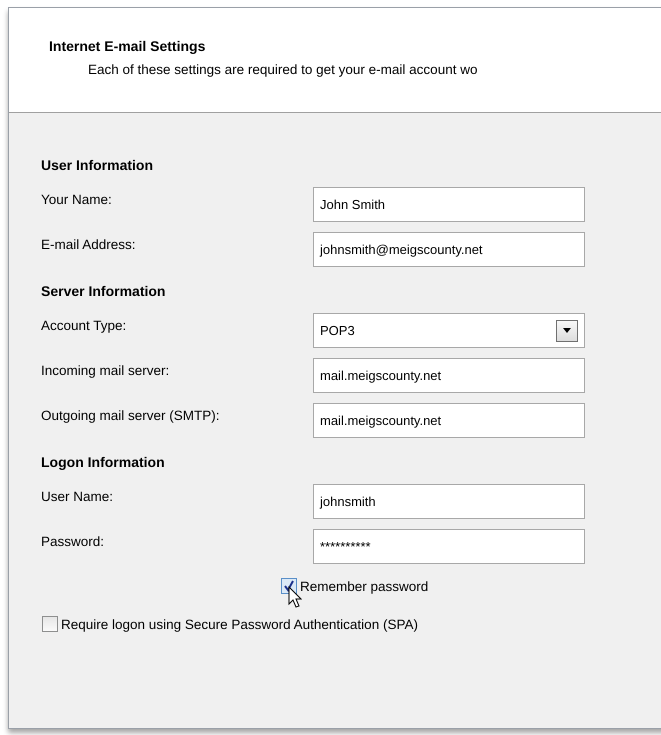 The width and height of the screenshot is (661, 735). What do you see at coordinates (105, 370) in the screenshot?
I see `field-label: Incoming mail server:` at bounding box center [105, 370].